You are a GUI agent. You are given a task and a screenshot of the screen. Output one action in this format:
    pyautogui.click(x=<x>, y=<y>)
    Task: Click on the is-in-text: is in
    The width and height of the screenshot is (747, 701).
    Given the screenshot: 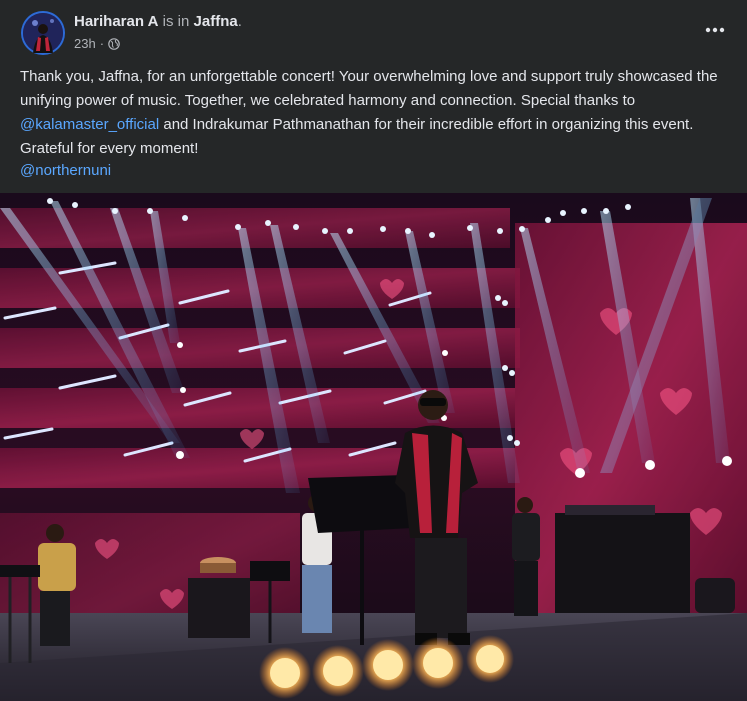 What is the action you would take?
    pyautogui.click(x=176, y=21)
    